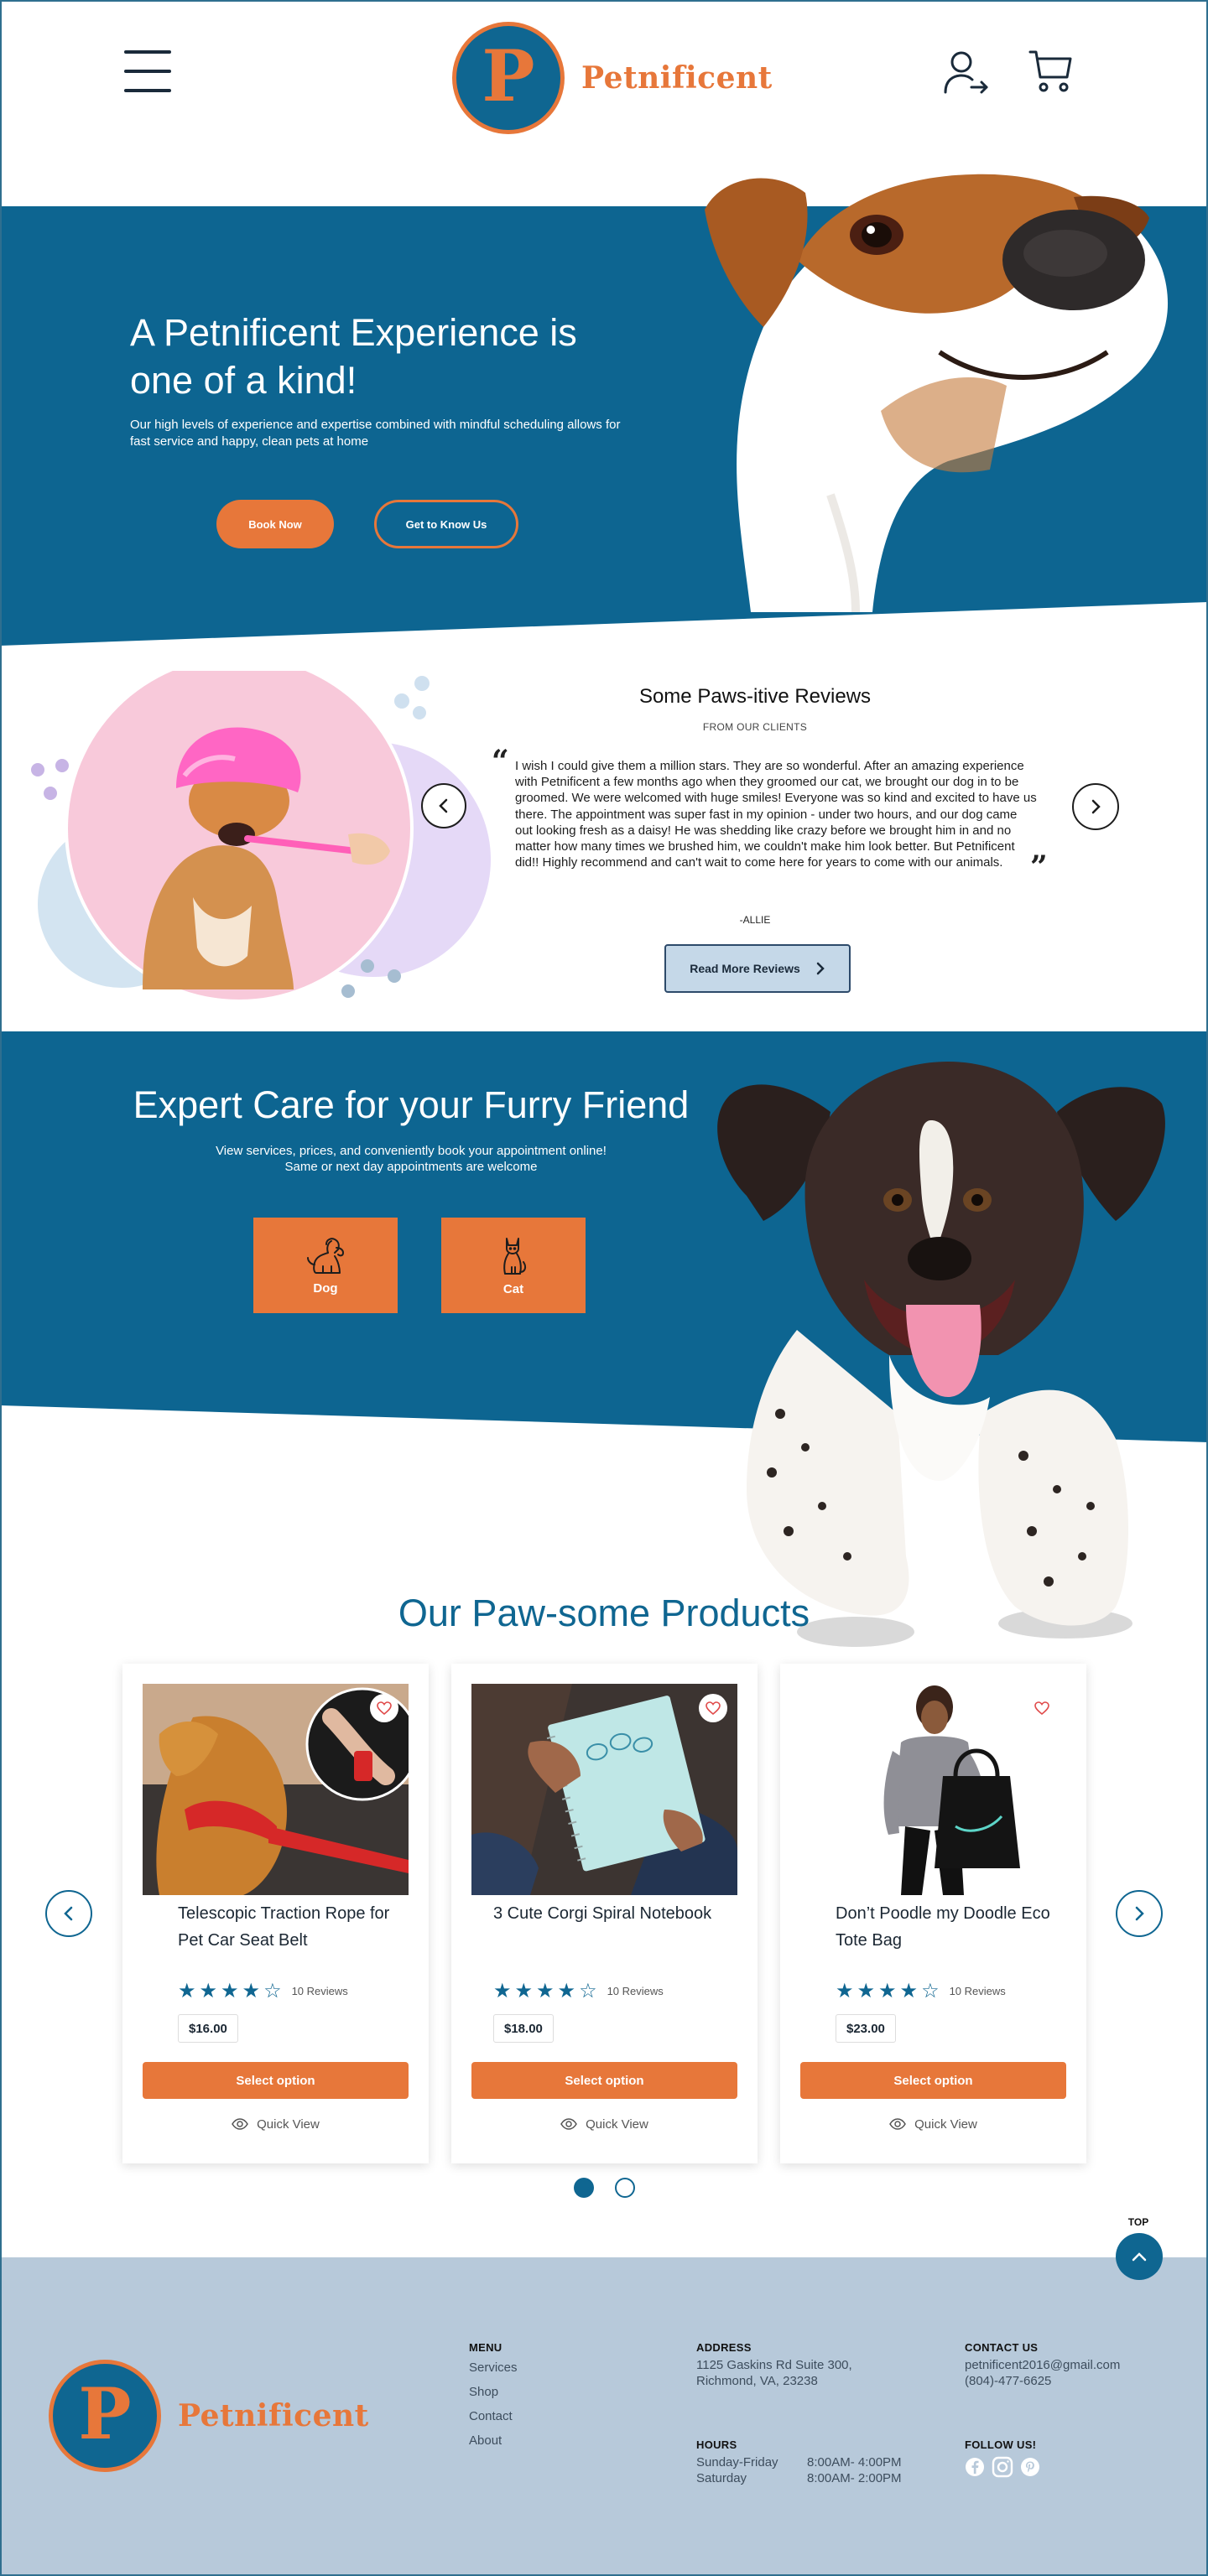 The image size is (1208, 2576). What do you see at coordinates (1050, 71) in the screenshot?
I see `cart-icon` at bounding box center [1050, 71].